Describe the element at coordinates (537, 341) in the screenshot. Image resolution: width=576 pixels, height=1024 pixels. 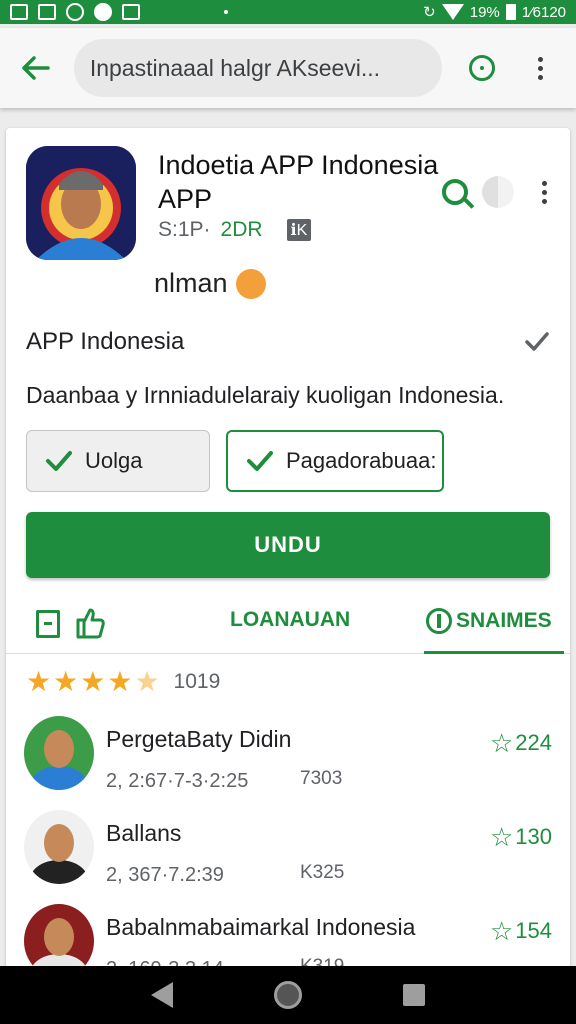
I see `checkmark-icon` at that location.